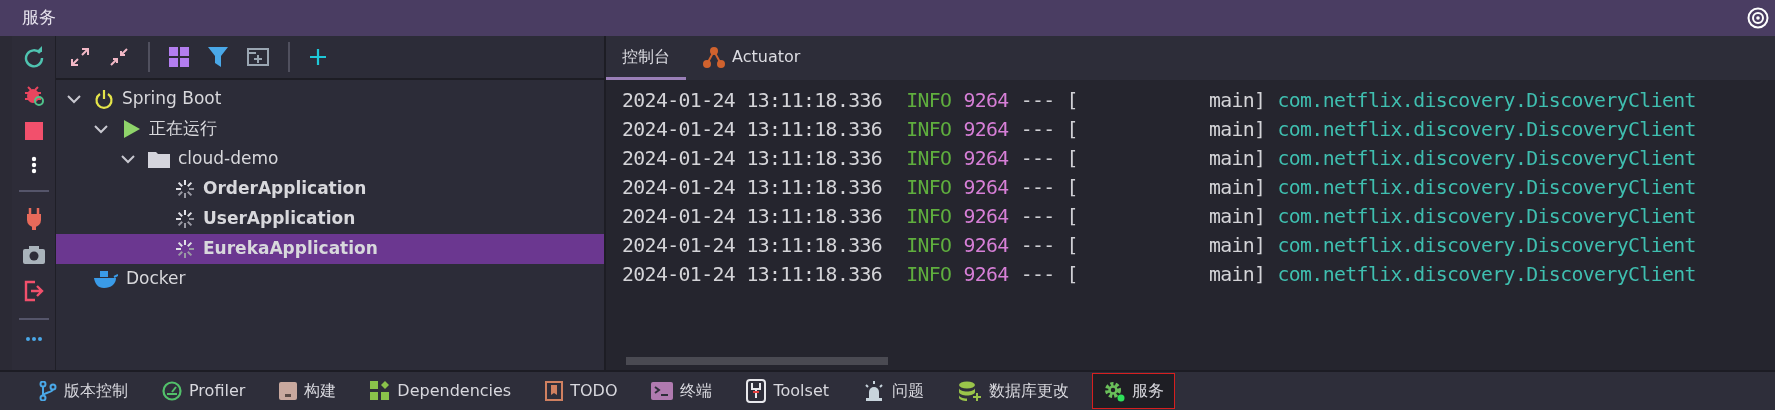 The height and width of the screenshot is (410, 1775). Describe the element at coordinates (330, 129) in the screenshot. I see `tree-item: 正在运行` at that location.